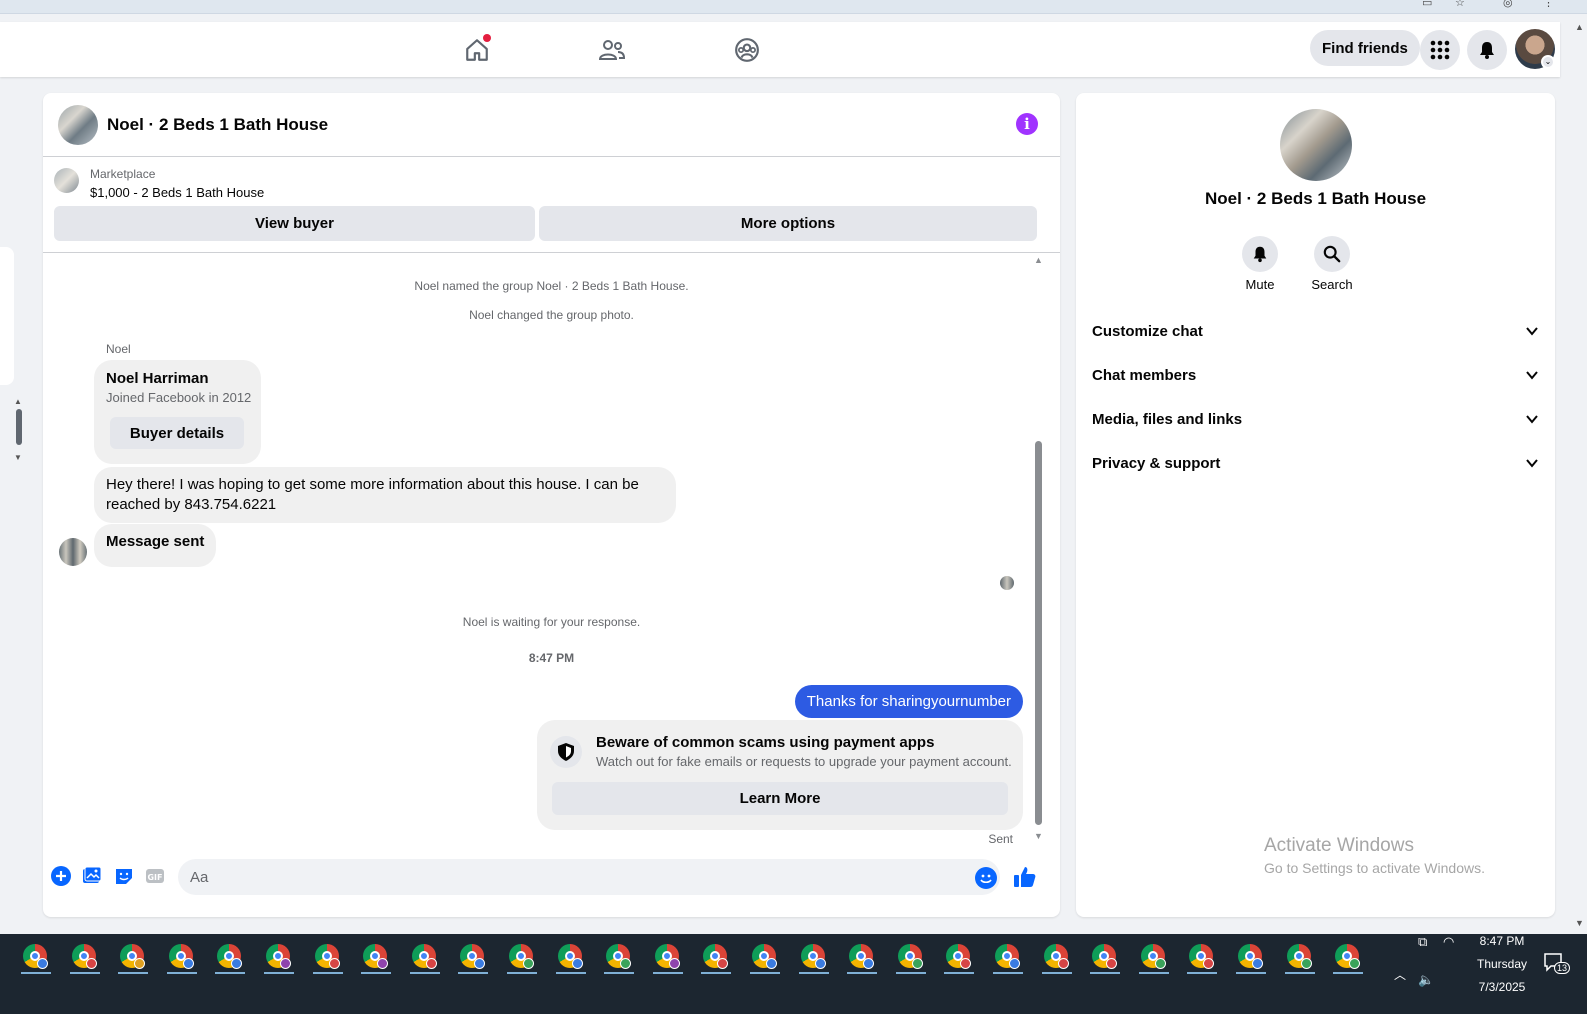  What do you see at coordinates (217, 125) in the screenshot?
I see `chat-title: Noel · 2 Beds 1 Bath House` at bounding box center [217, 125].